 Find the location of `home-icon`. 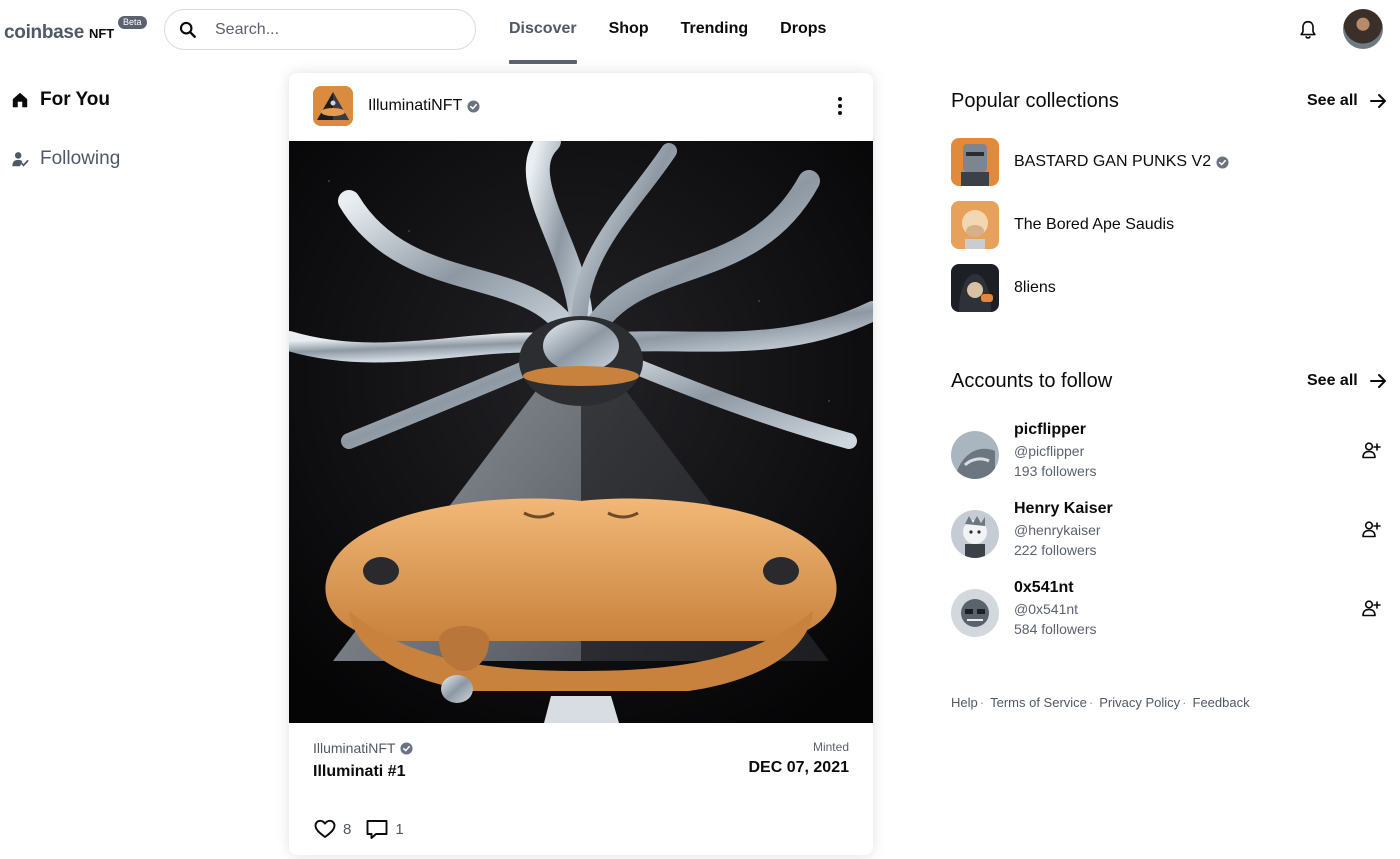

home-icon is located at coordinates (20, 100).